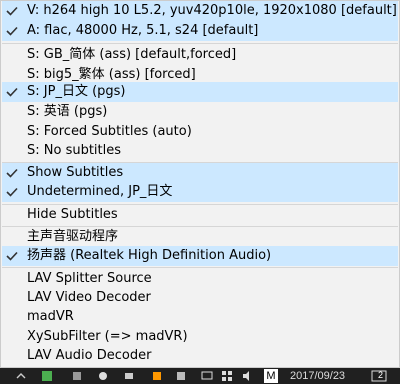  What do you see at coordinates (89, 278) in the screenshot?
I see `menu-item-label: LAV Splitter Source` at bounding box center [89, 278].